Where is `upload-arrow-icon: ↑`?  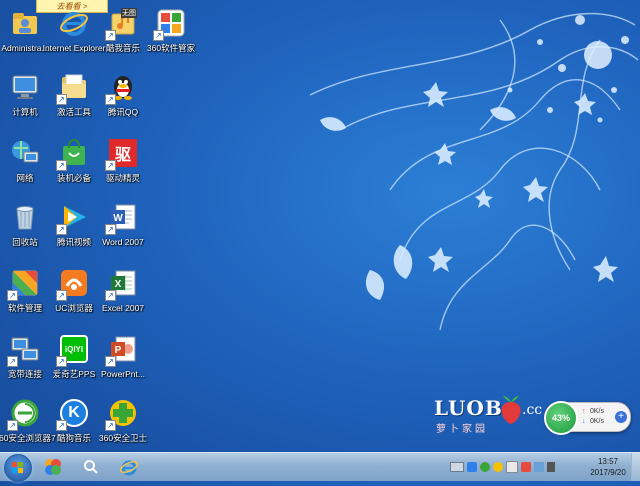 upload-arrow-icon: ↑ is located at coordinates (584, 411).